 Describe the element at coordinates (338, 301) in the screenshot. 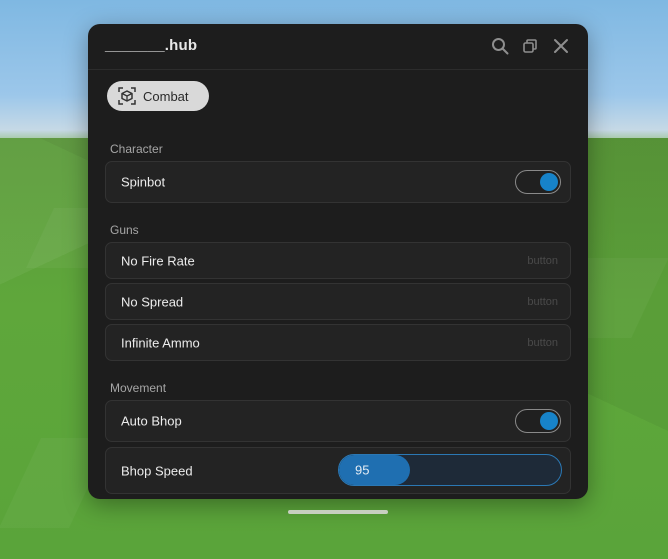

I see `no-spread-button: No Spread button` at that location.